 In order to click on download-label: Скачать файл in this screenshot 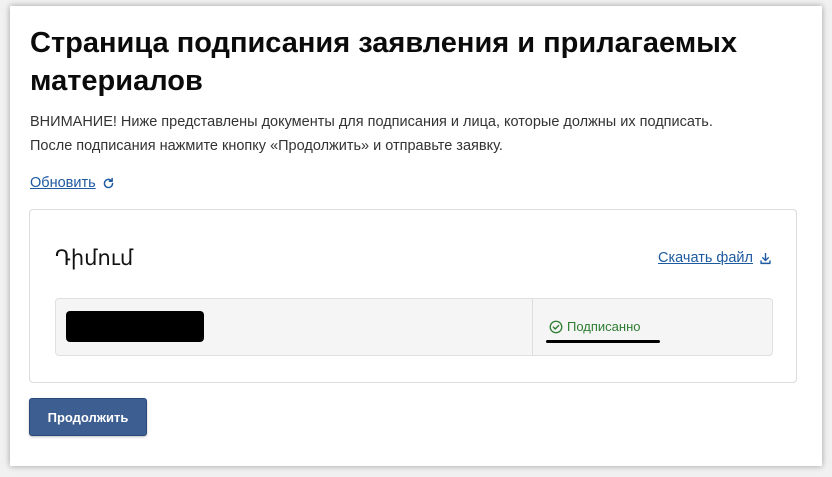, I will do `click(705, 258)`.